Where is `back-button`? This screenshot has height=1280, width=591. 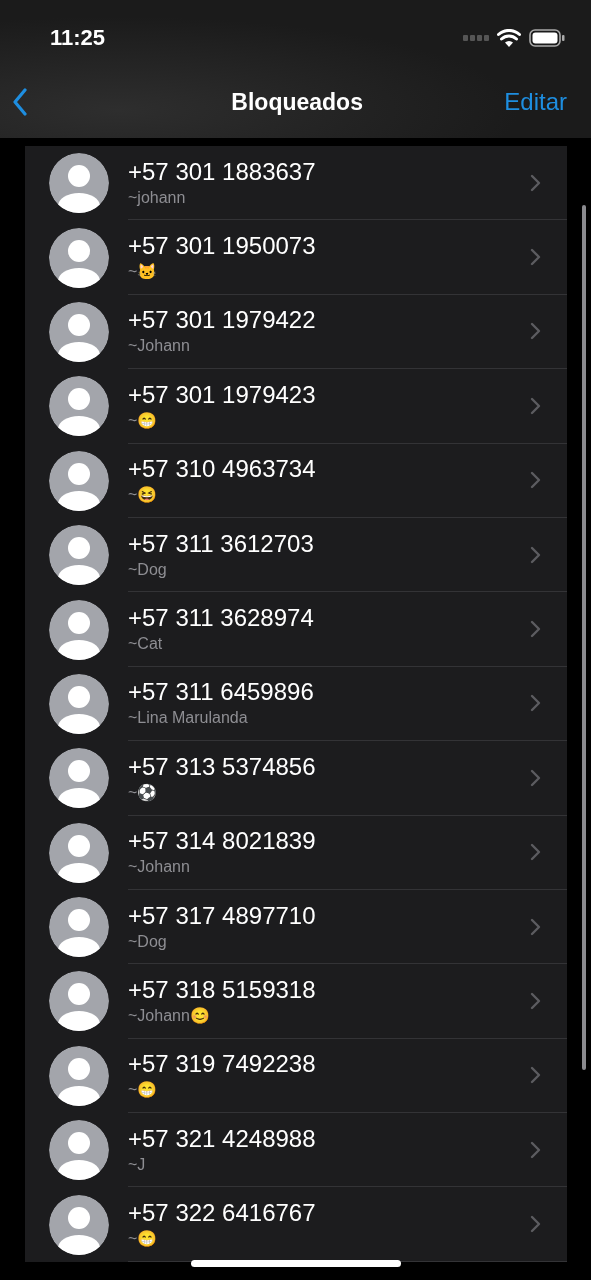
back-button is located at coordinates (20, 102).